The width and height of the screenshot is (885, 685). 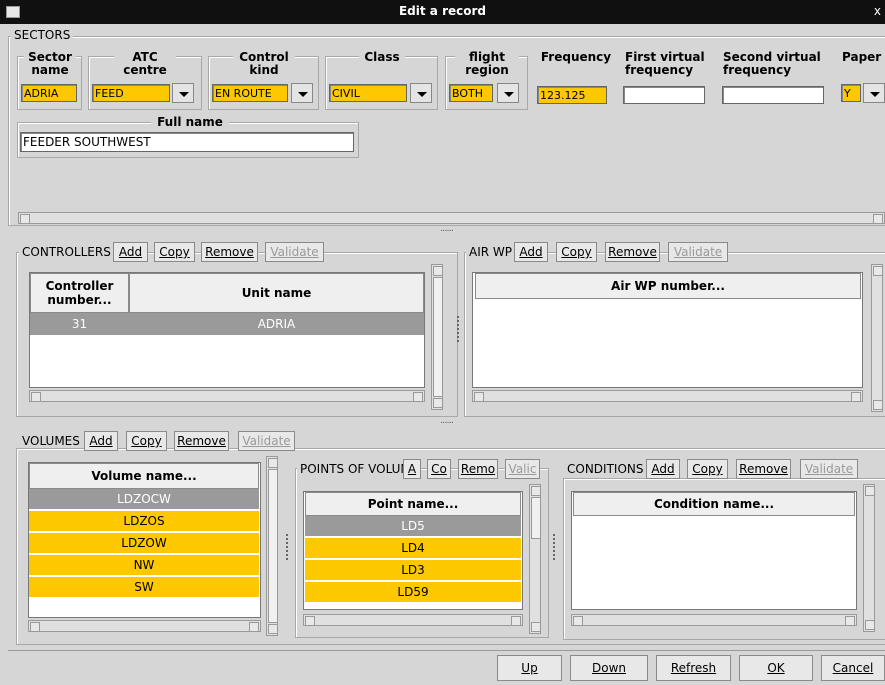 I want to click on conditions-horizontal-scrollbar, so click(x=714, y=620).